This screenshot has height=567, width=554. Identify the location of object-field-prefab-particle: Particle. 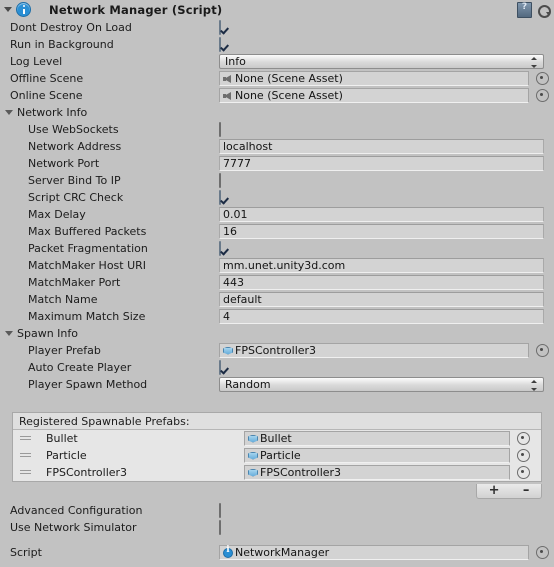
(377, 455).